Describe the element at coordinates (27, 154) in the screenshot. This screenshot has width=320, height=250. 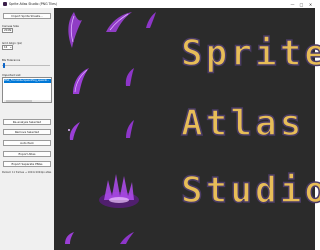
I see `export-atlas-button: Export Atlas` at that location.